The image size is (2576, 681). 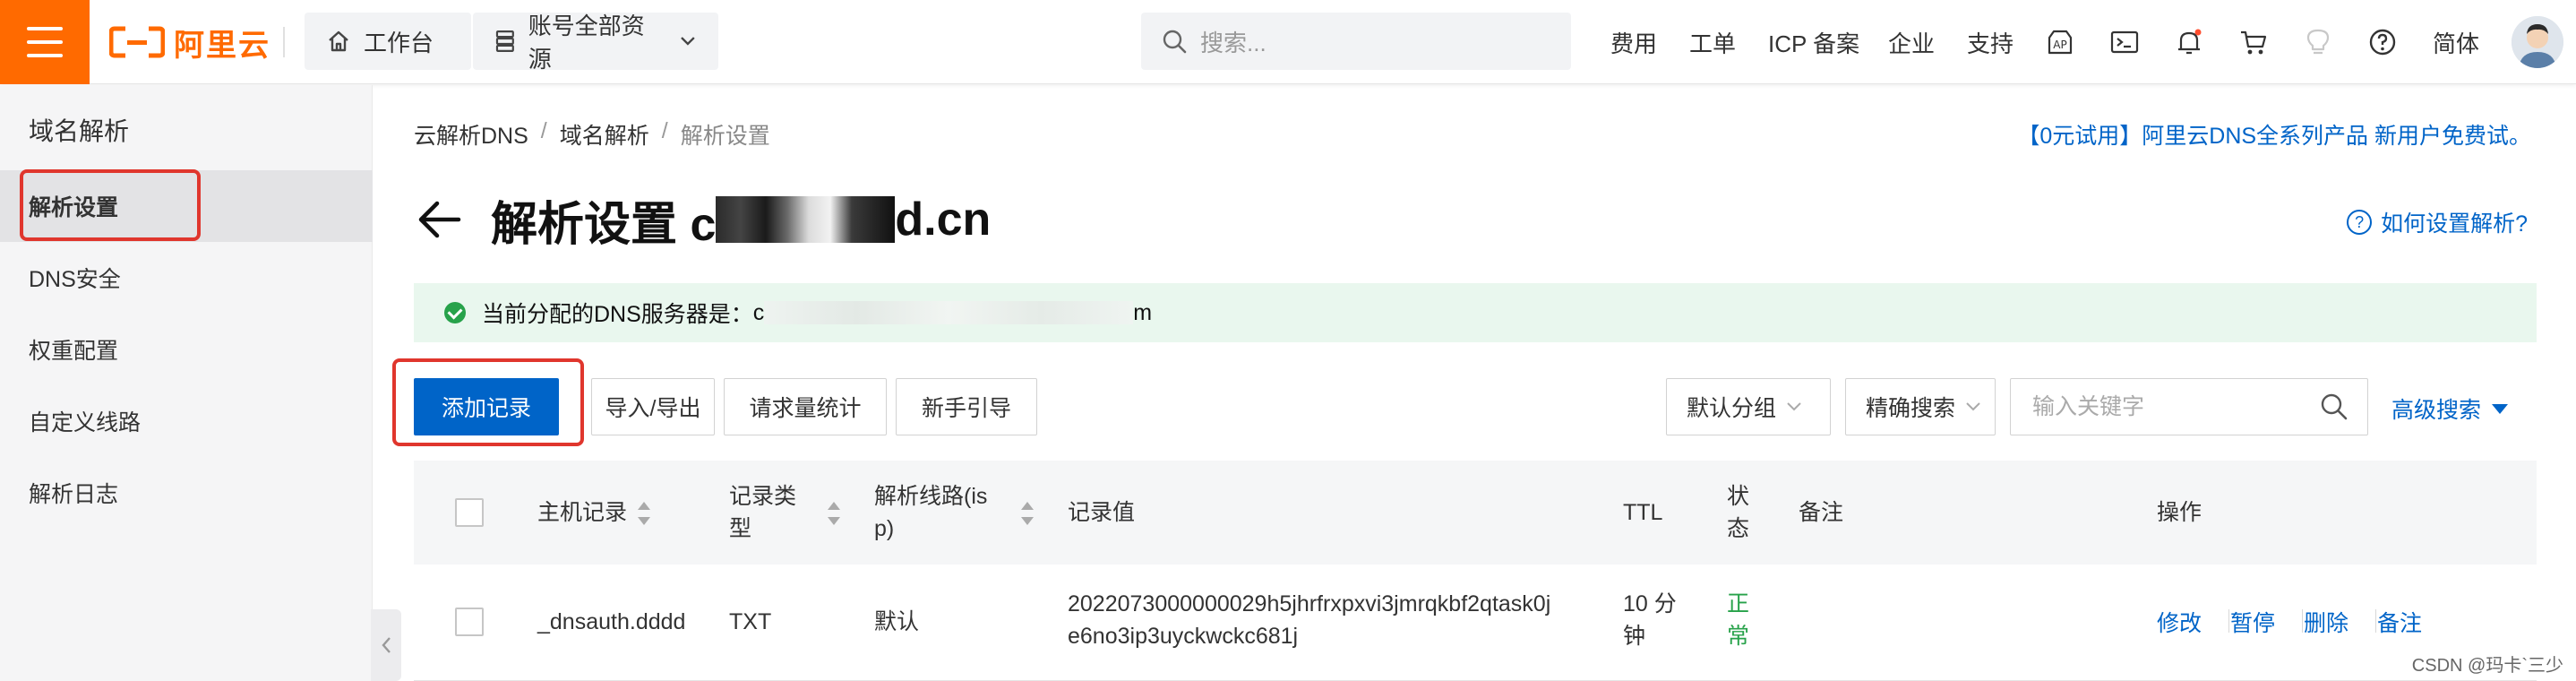 What do you see at coordinates (2537, 42) in the screenshot?
I see `avatar` at bounding box center [2537, 42].